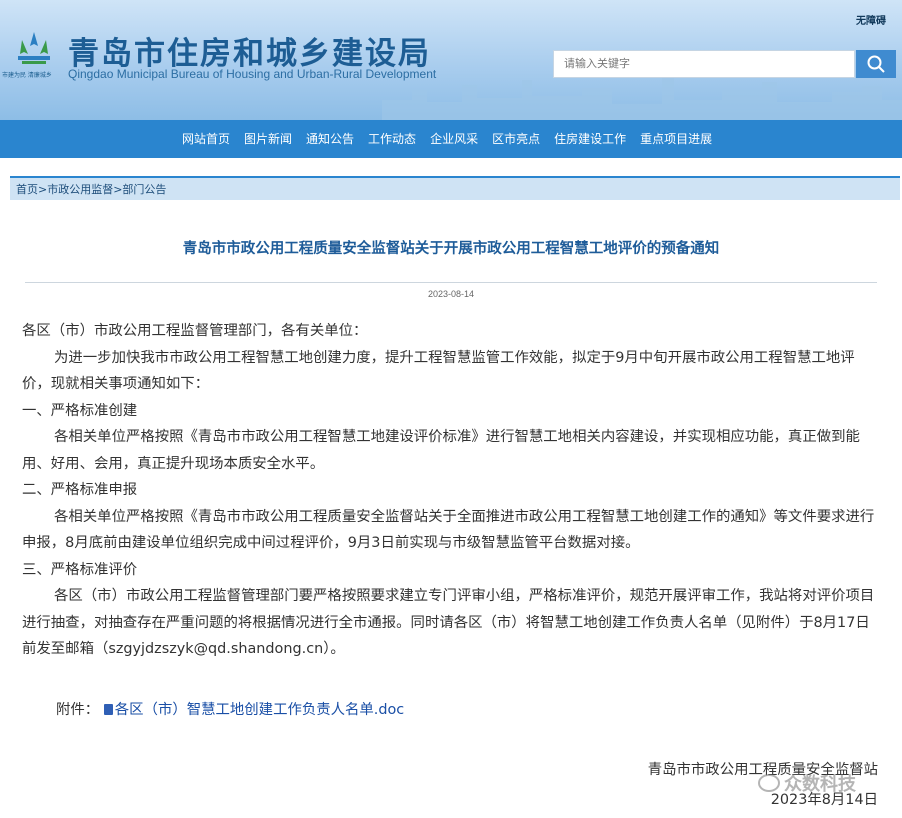 Image resolution: width=902 pixels, height=818 pixels. Describe the element at coordinates (451, 294) in the screenshot. I see `publish-date: 2023-08-14` at that location.